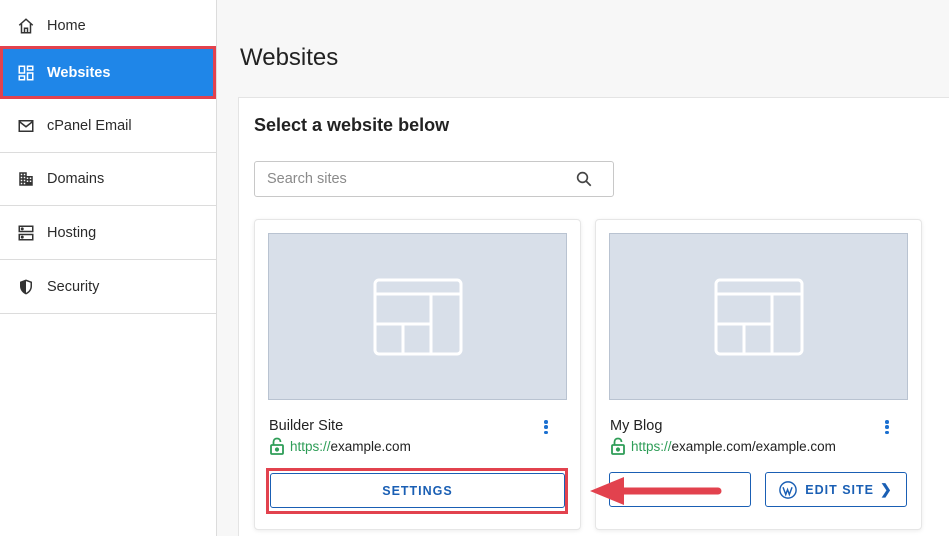 This screenshot has height=536, width=949. Describe the element at coordinates (370, 446) in the screenshot. I see `url-host: example.com` at that location.